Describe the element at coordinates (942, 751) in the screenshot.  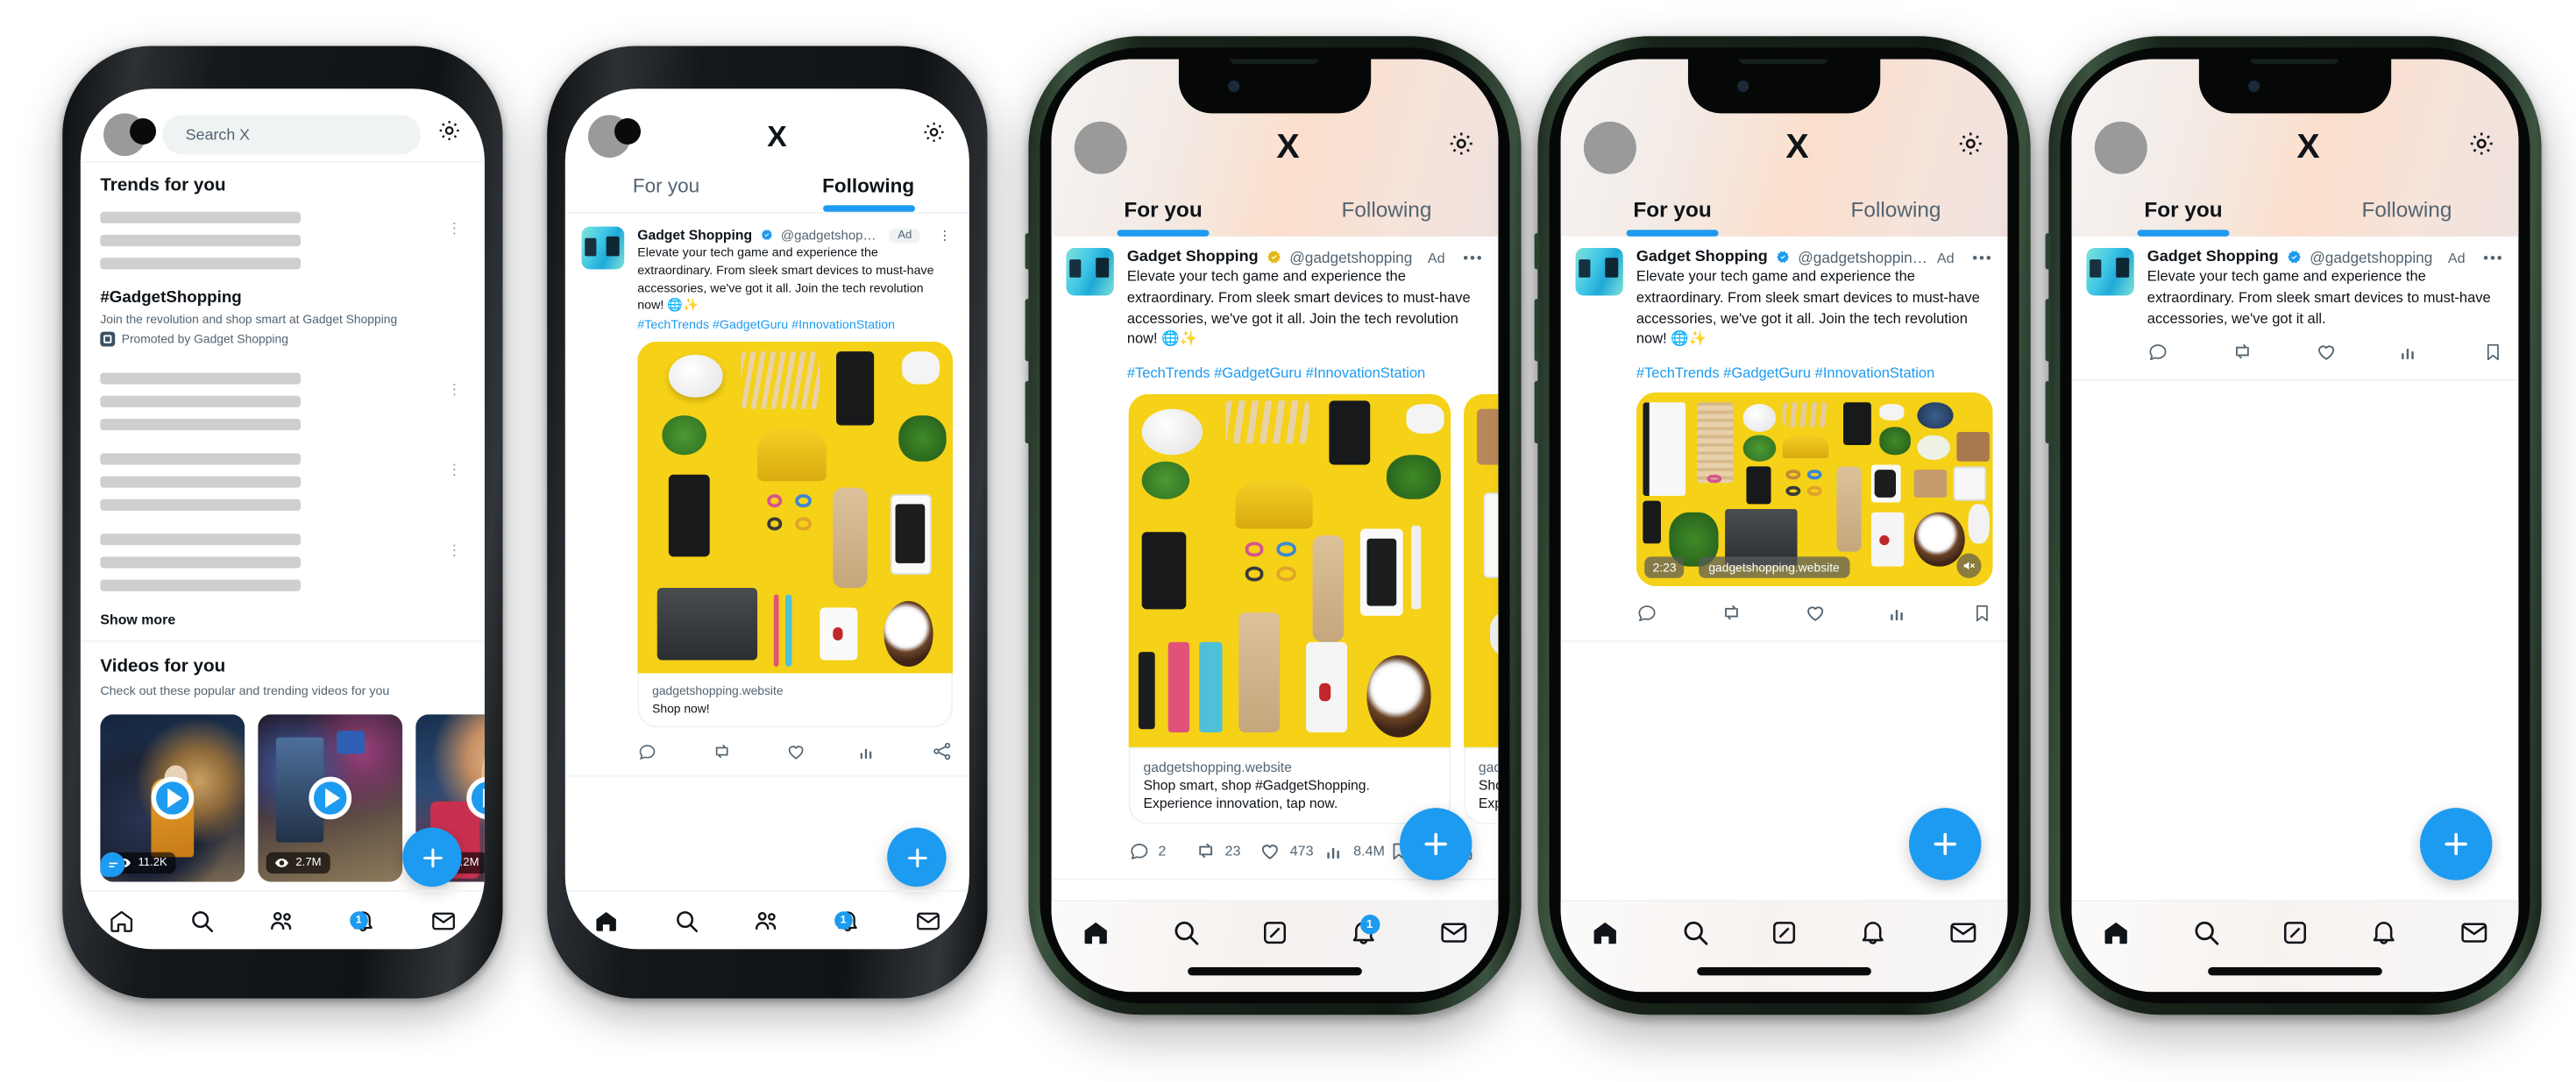
I see `share-icon` at that location.